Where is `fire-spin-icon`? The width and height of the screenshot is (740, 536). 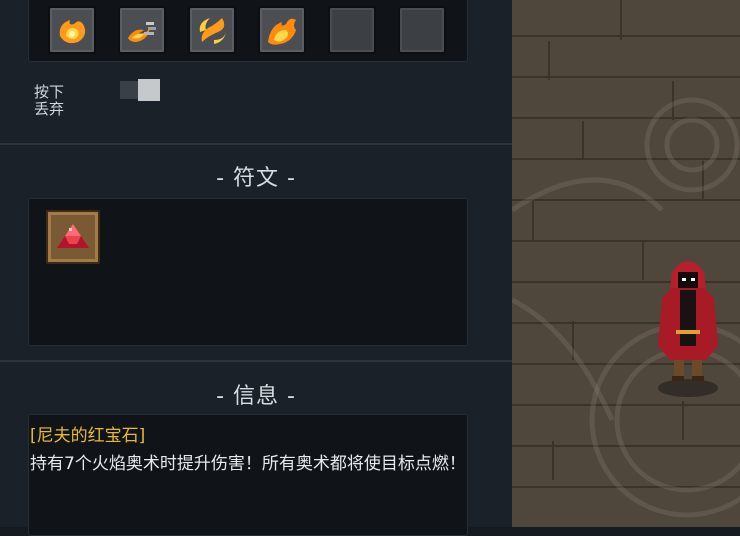
fire-spin-icon is located at coordinates (212, 31).